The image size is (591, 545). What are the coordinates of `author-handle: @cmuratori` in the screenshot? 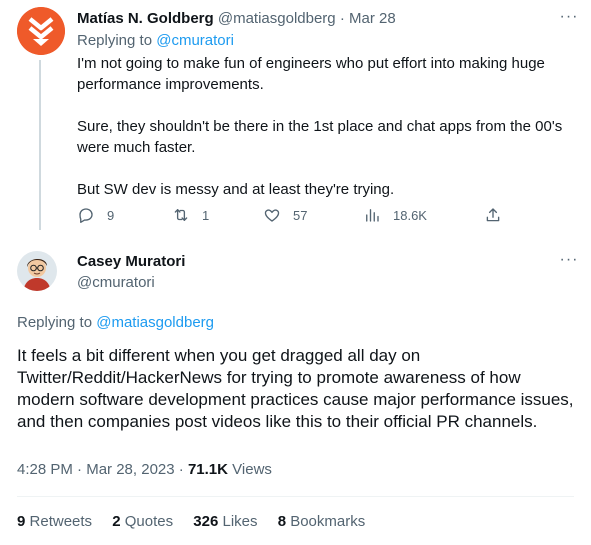 It's located at (116, 283).